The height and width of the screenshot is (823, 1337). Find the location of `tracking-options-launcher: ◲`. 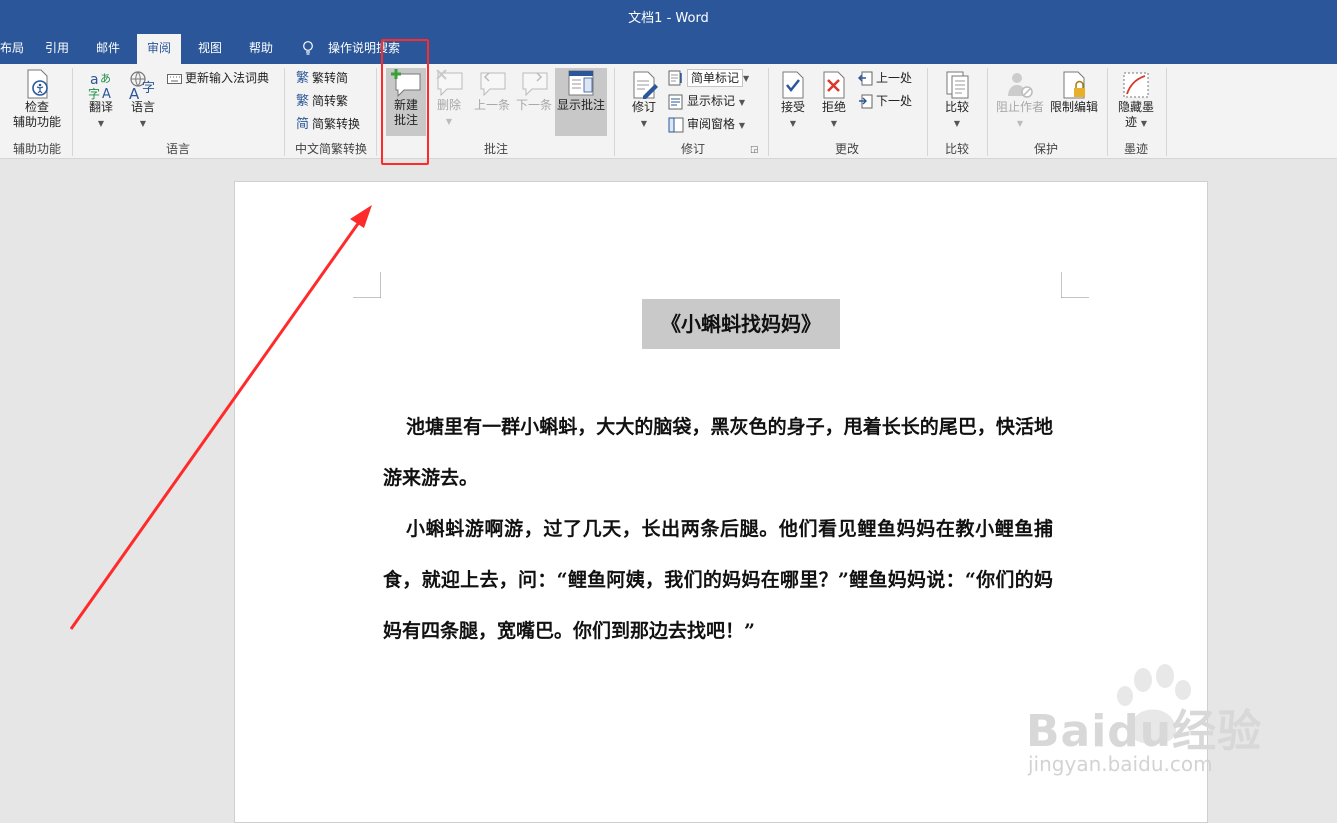

tracking-options-launcher: ◲ is located at coordinates (754, 150).